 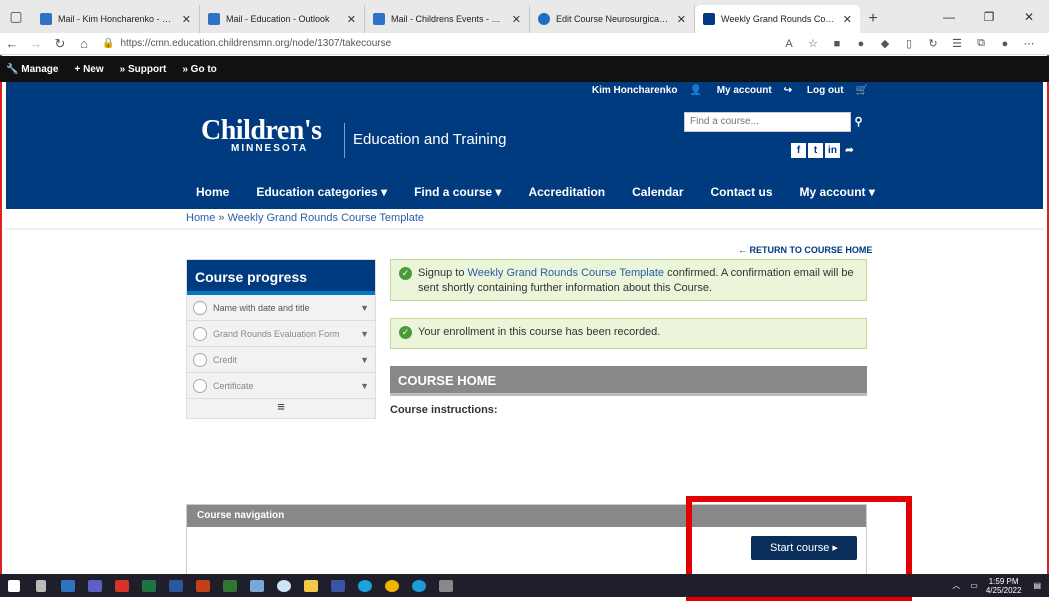 What do you see at coordinates (281, 277) in the screenshot?
I see `course-progress-title: Course progress` at bounding box center [281, 277].